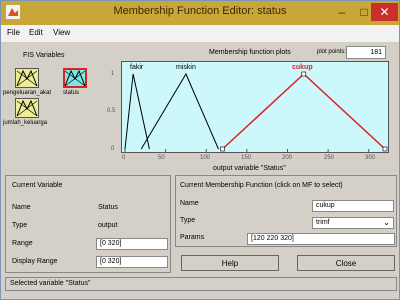 The height and width of the screenshot is (300, 400). I want to click on fis-input-2-name: jumlah_keluarga, so click(25, 123).